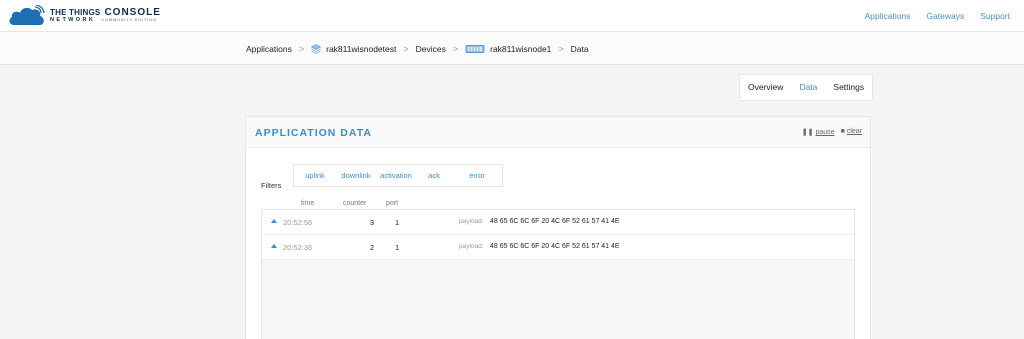 This screenshot has height=339, width=1024. What do you see at coordinates (313, 133) in the screenshot?
I see `panel-title: APPLICATION DATA` at bounding box center [313, 133].